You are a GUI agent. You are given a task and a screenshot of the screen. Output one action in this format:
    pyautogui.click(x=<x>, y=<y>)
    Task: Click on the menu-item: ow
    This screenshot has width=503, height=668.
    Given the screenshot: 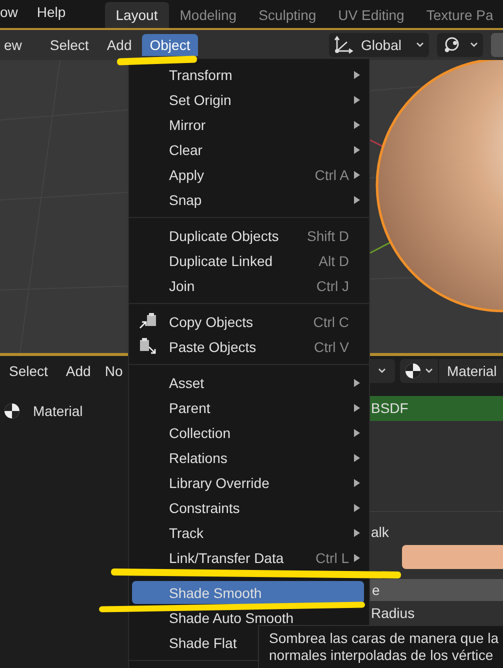 What is the action you would take?
    pyautogui.click(x=13, y=14)
    